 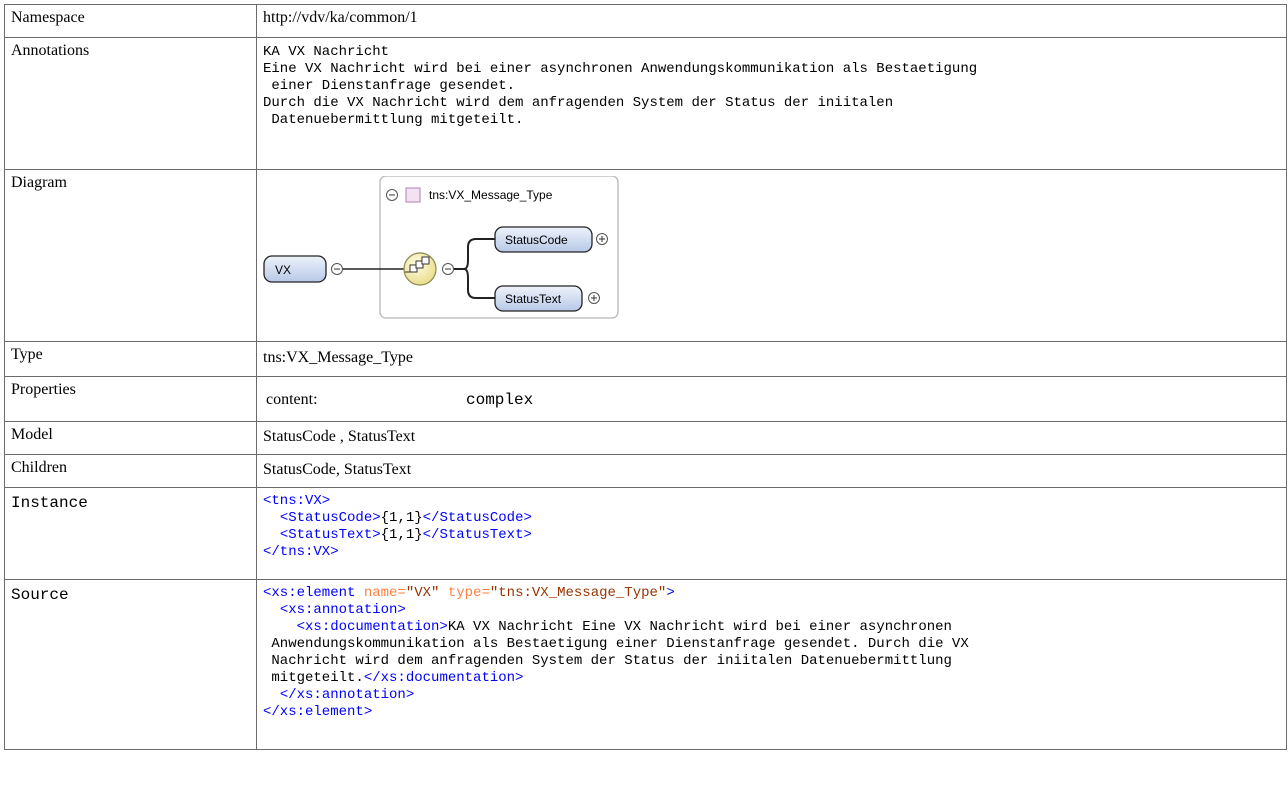 What do you see at coordinates (372, 627) in the screenshot?
I see `xml-tag: <xs:documentation>` at bounding box center [372, 627].